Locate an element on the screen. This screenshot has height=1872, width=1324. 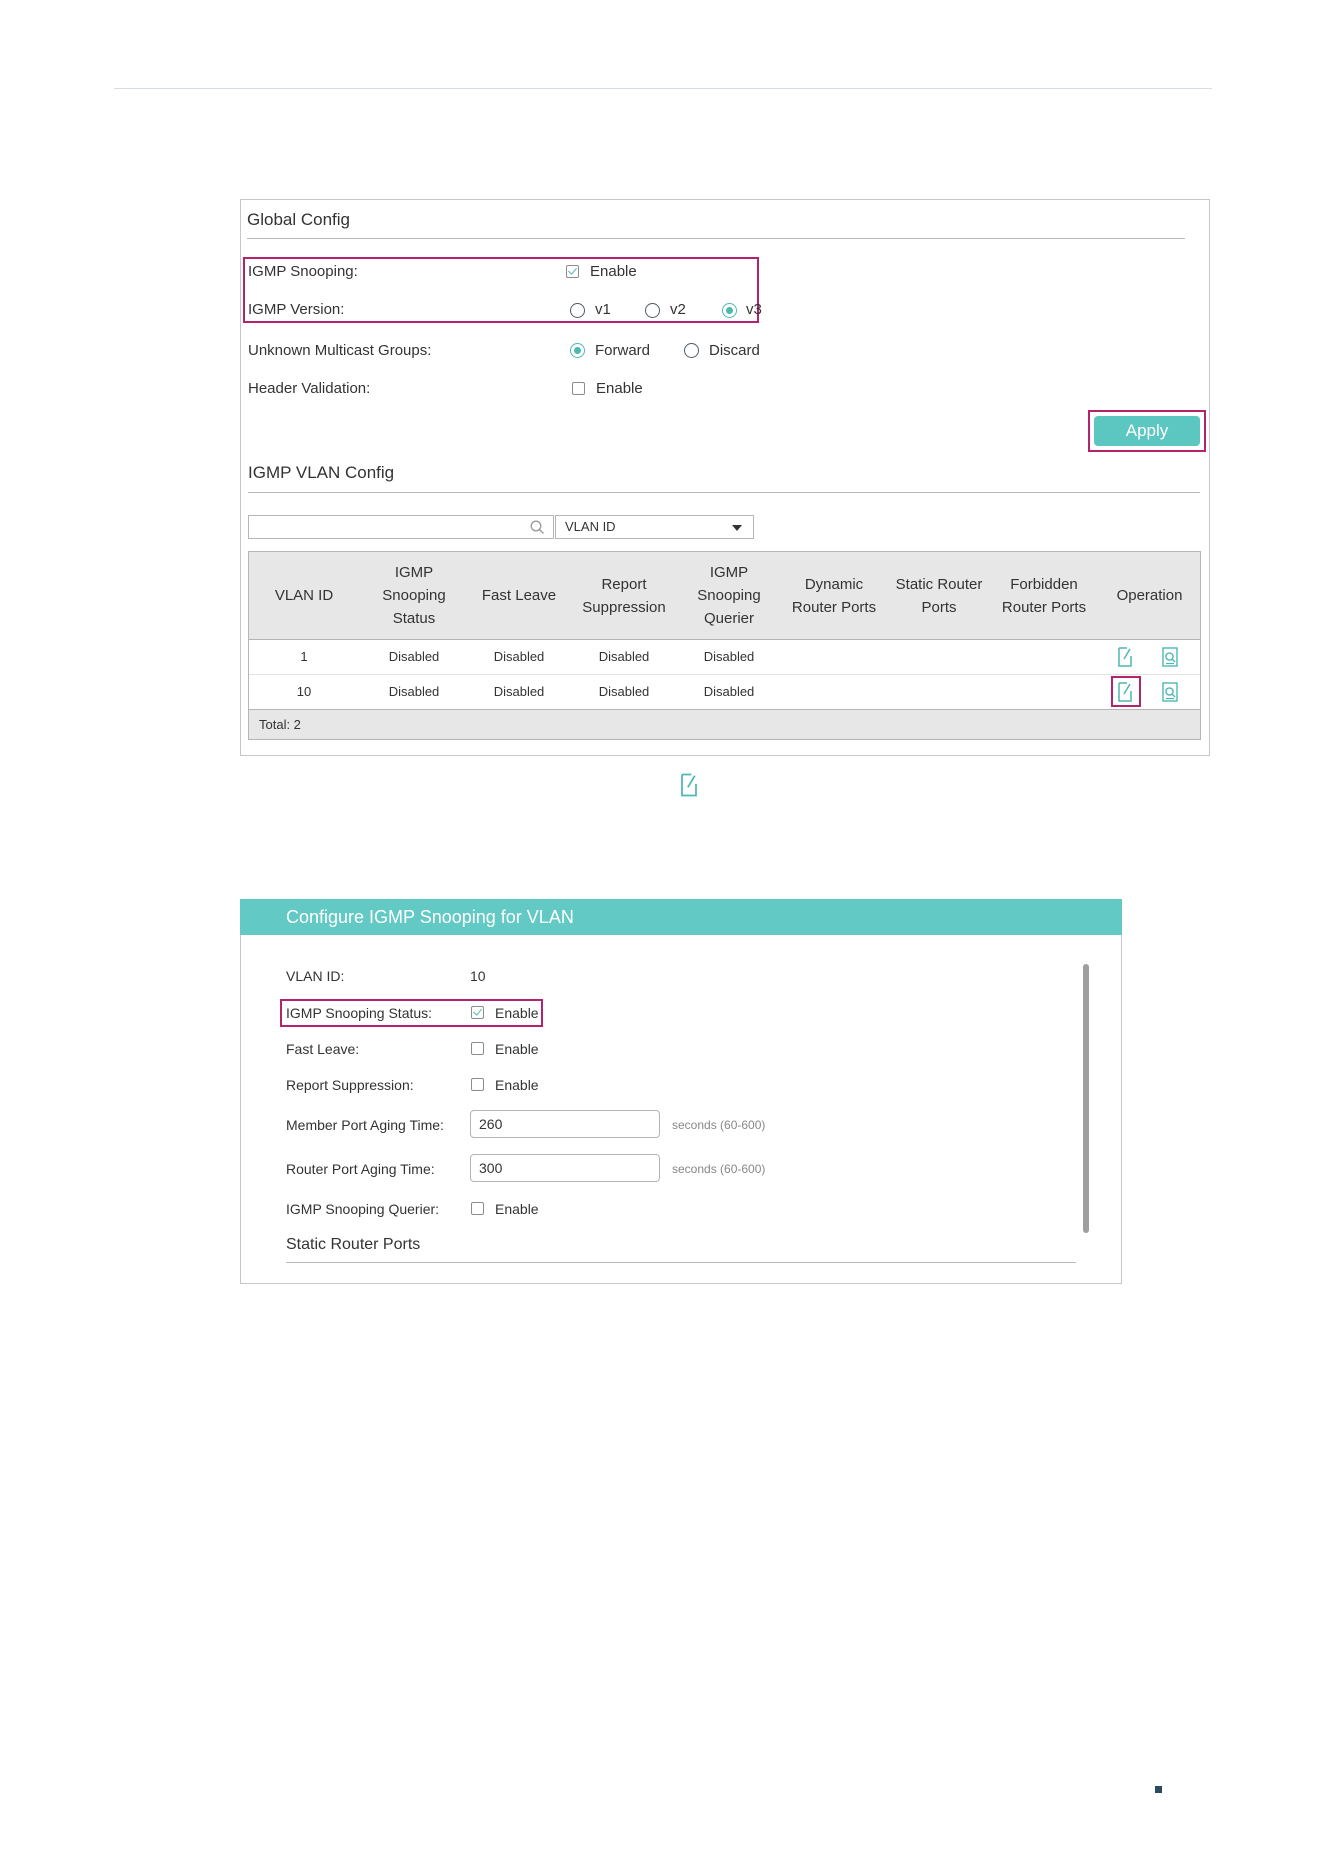
querier-label: IGMP Snooping Querier: is located at coordinates (363, 1209).